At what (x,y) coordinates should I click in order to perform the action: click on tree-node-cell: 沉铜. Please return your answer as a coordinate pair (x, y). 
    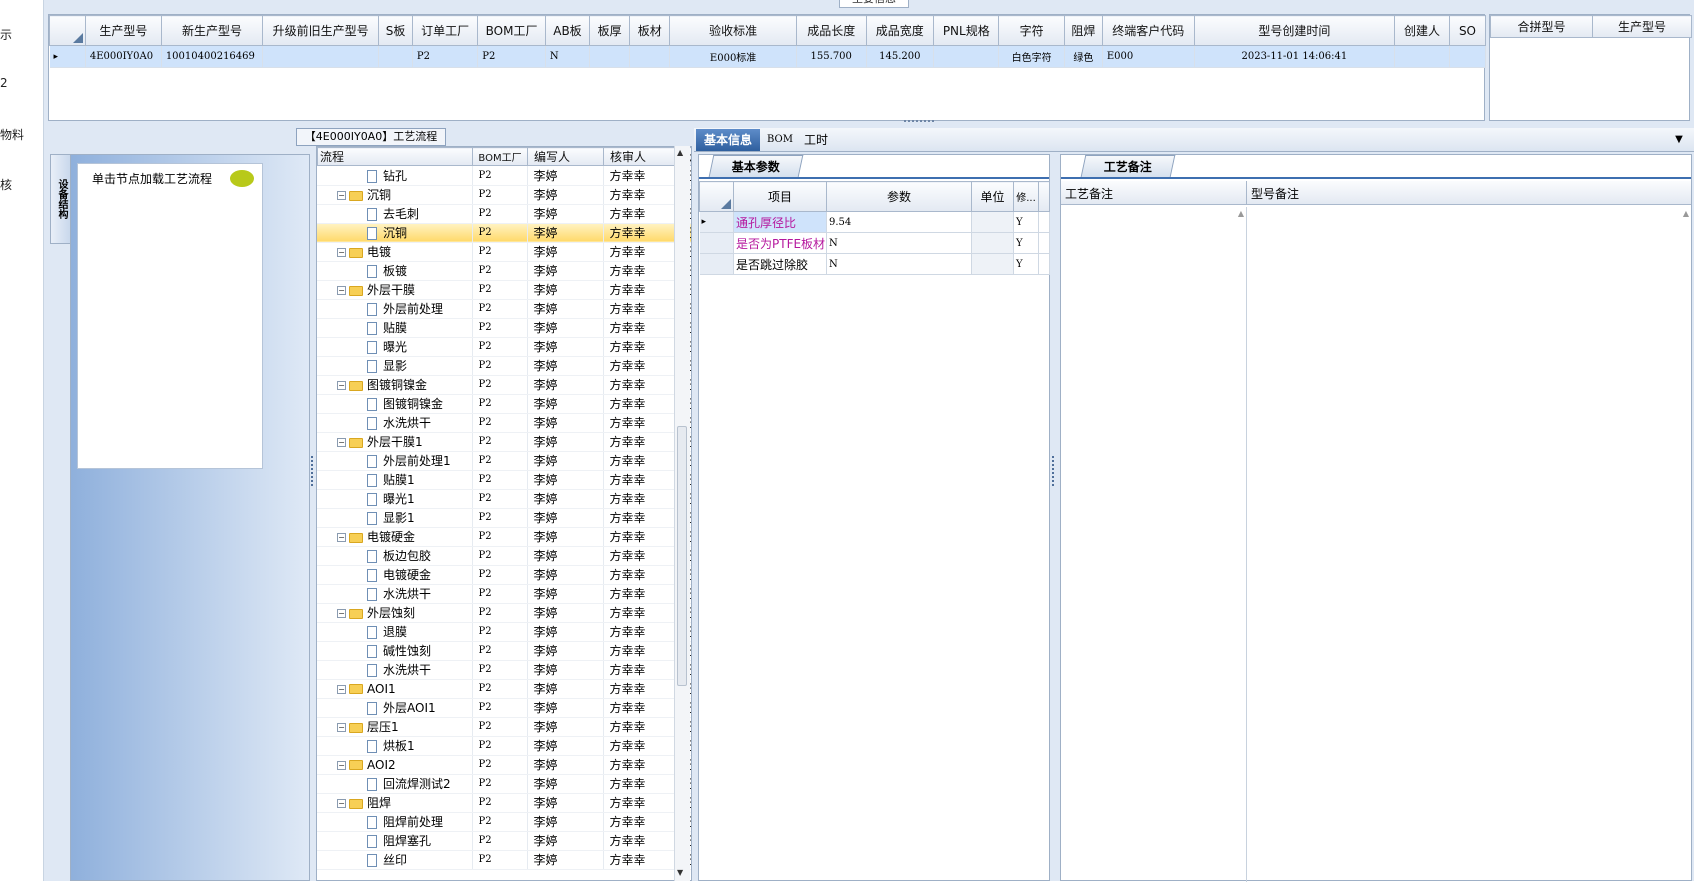
    Looking at the image, I should click on (395, 233).